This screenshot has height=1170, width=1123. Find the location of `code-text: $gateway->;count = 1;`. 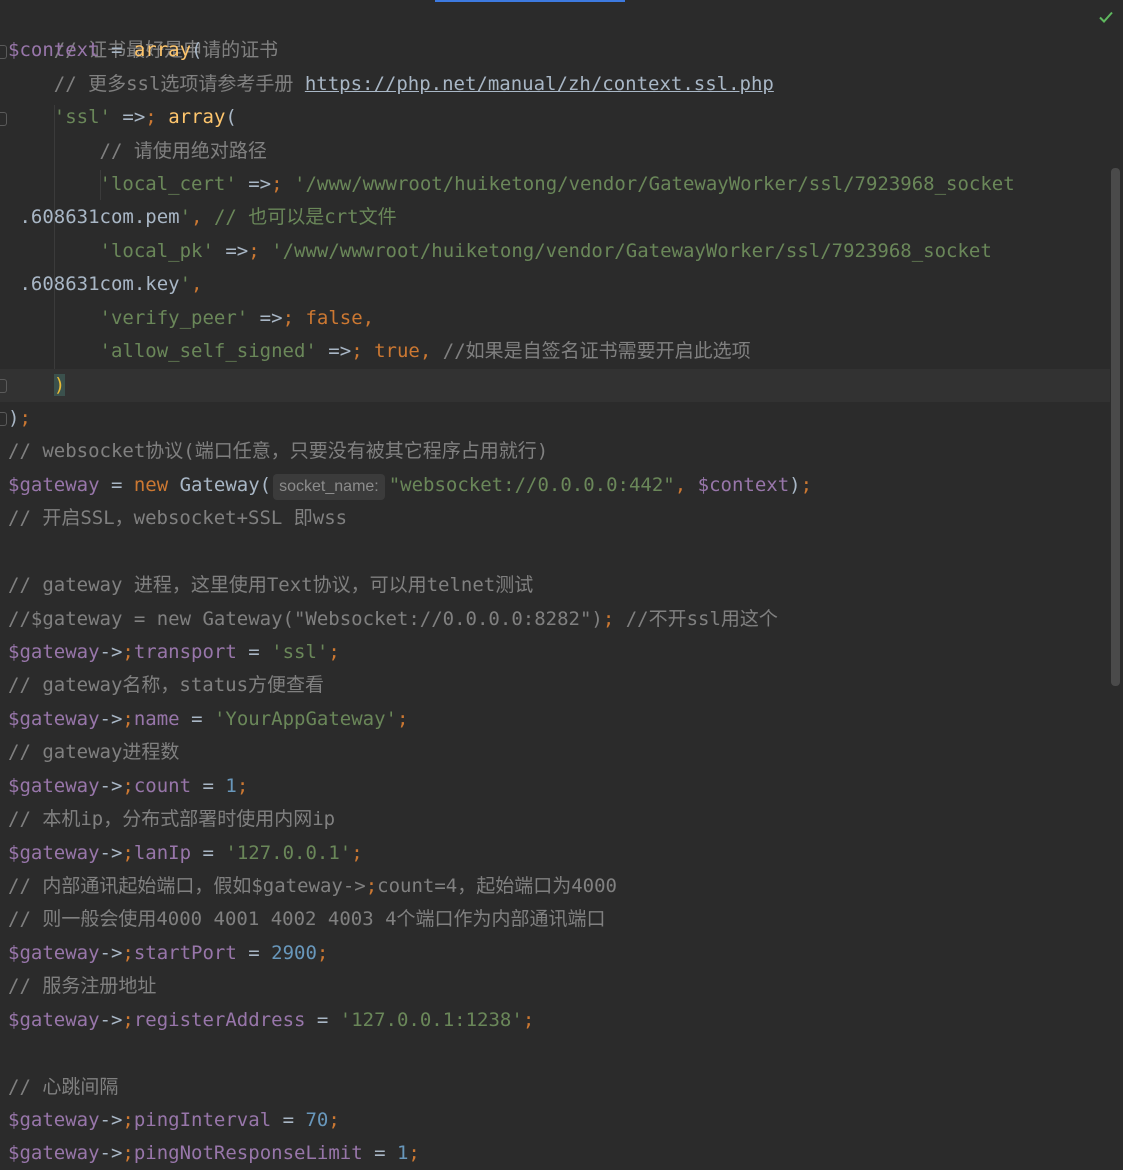

code-text: $gateway->;count = 1; is located at coordinates (128, 786).